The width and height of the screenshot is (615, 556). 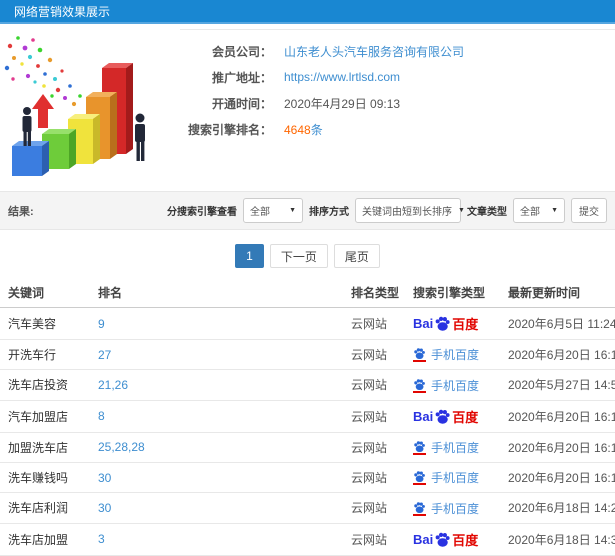 I want to click on article-type-select: 全部 ▼, so click(x=539, y=210).